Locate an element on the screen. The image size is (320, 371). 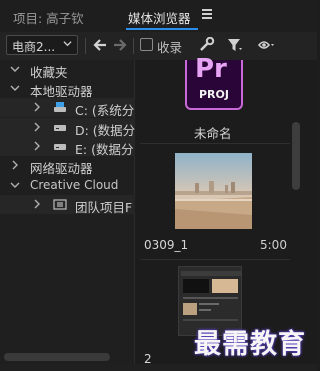
panel-bottom-bar is located at coordinates (158, 367).